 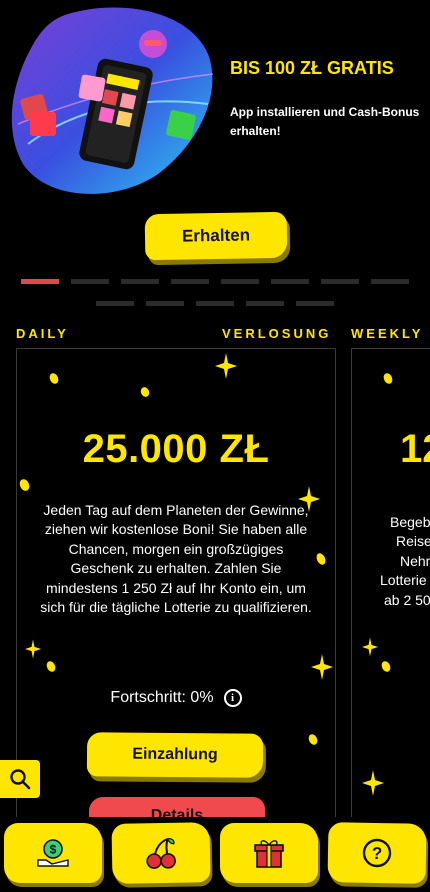 What do you see at coordinates (407, 599) in the screenshot?
I see `weekly-desc-line: ab 2 50` at bounding box center [407, 599].